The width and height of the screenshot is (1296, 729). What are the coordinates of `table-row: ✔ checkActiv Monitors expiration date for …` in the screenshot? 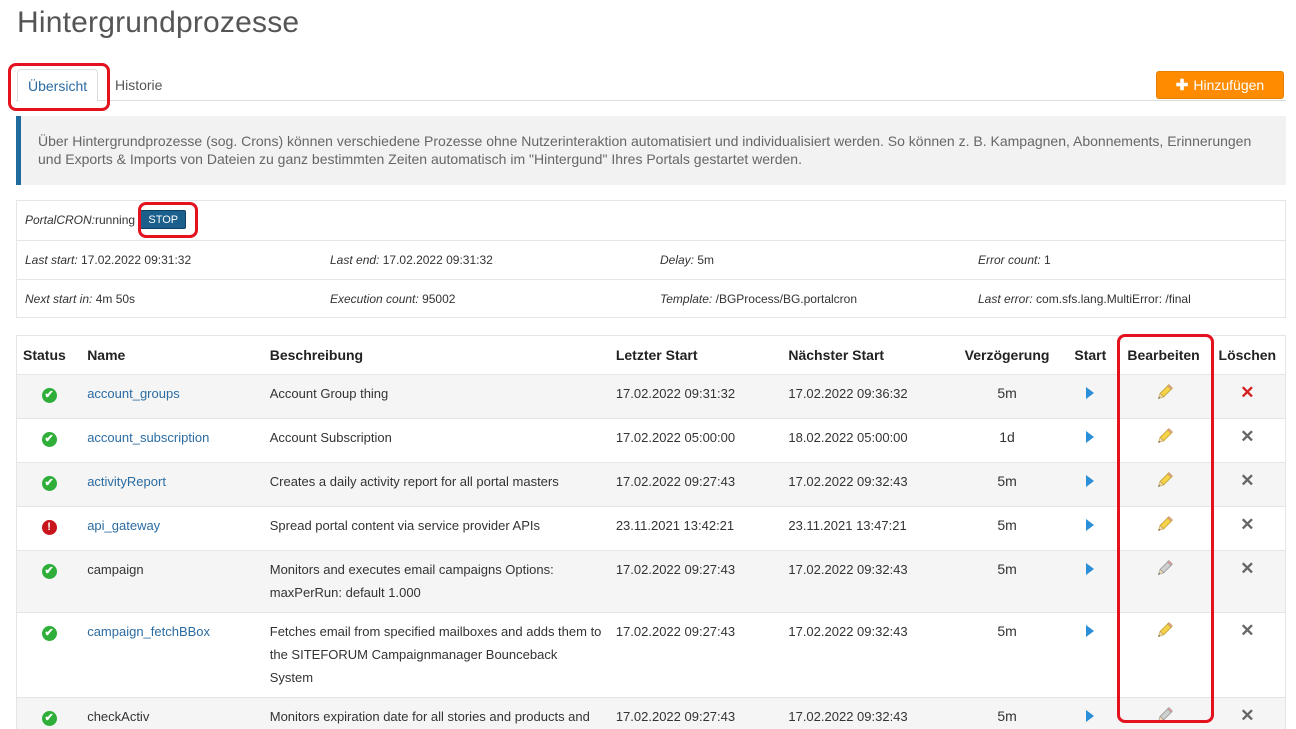 It's located at (651, 712).